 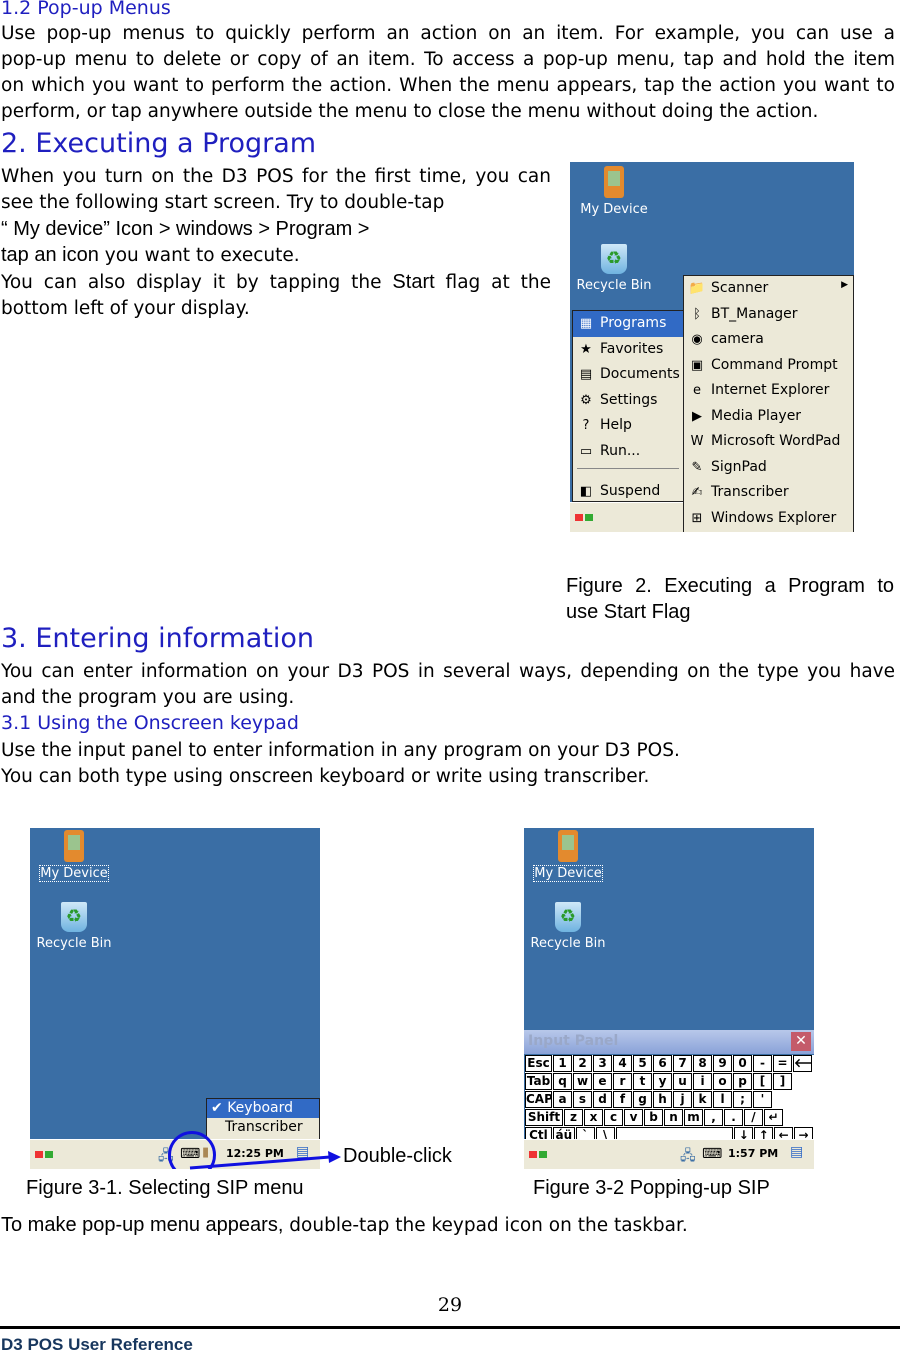 What do you see at coordinates (622, 1063) in the screenshot?
I see `key: 4` at bounding box center [622, 1063].